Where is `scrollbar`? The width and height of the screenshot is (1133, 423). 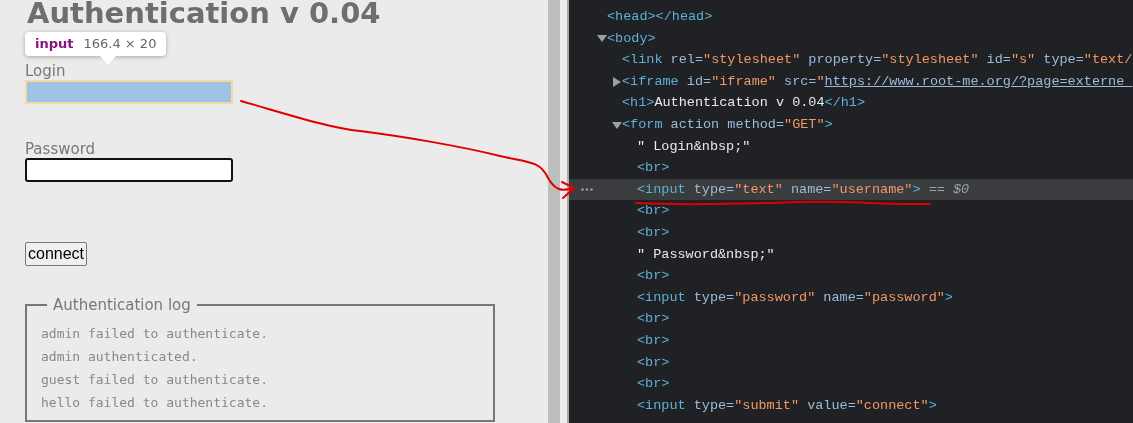
scrollbar is located at coordinates (554, 211).